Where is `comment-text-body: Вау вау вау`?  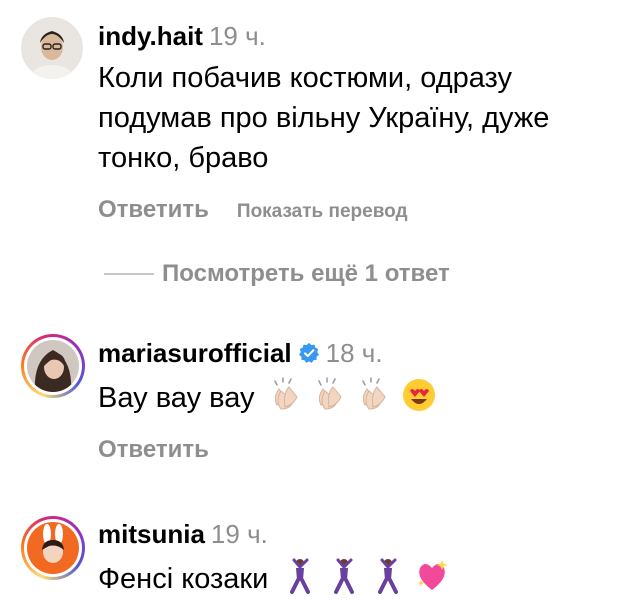
comment-text-body: Вау вау вау is located at coordinates (176, 398).